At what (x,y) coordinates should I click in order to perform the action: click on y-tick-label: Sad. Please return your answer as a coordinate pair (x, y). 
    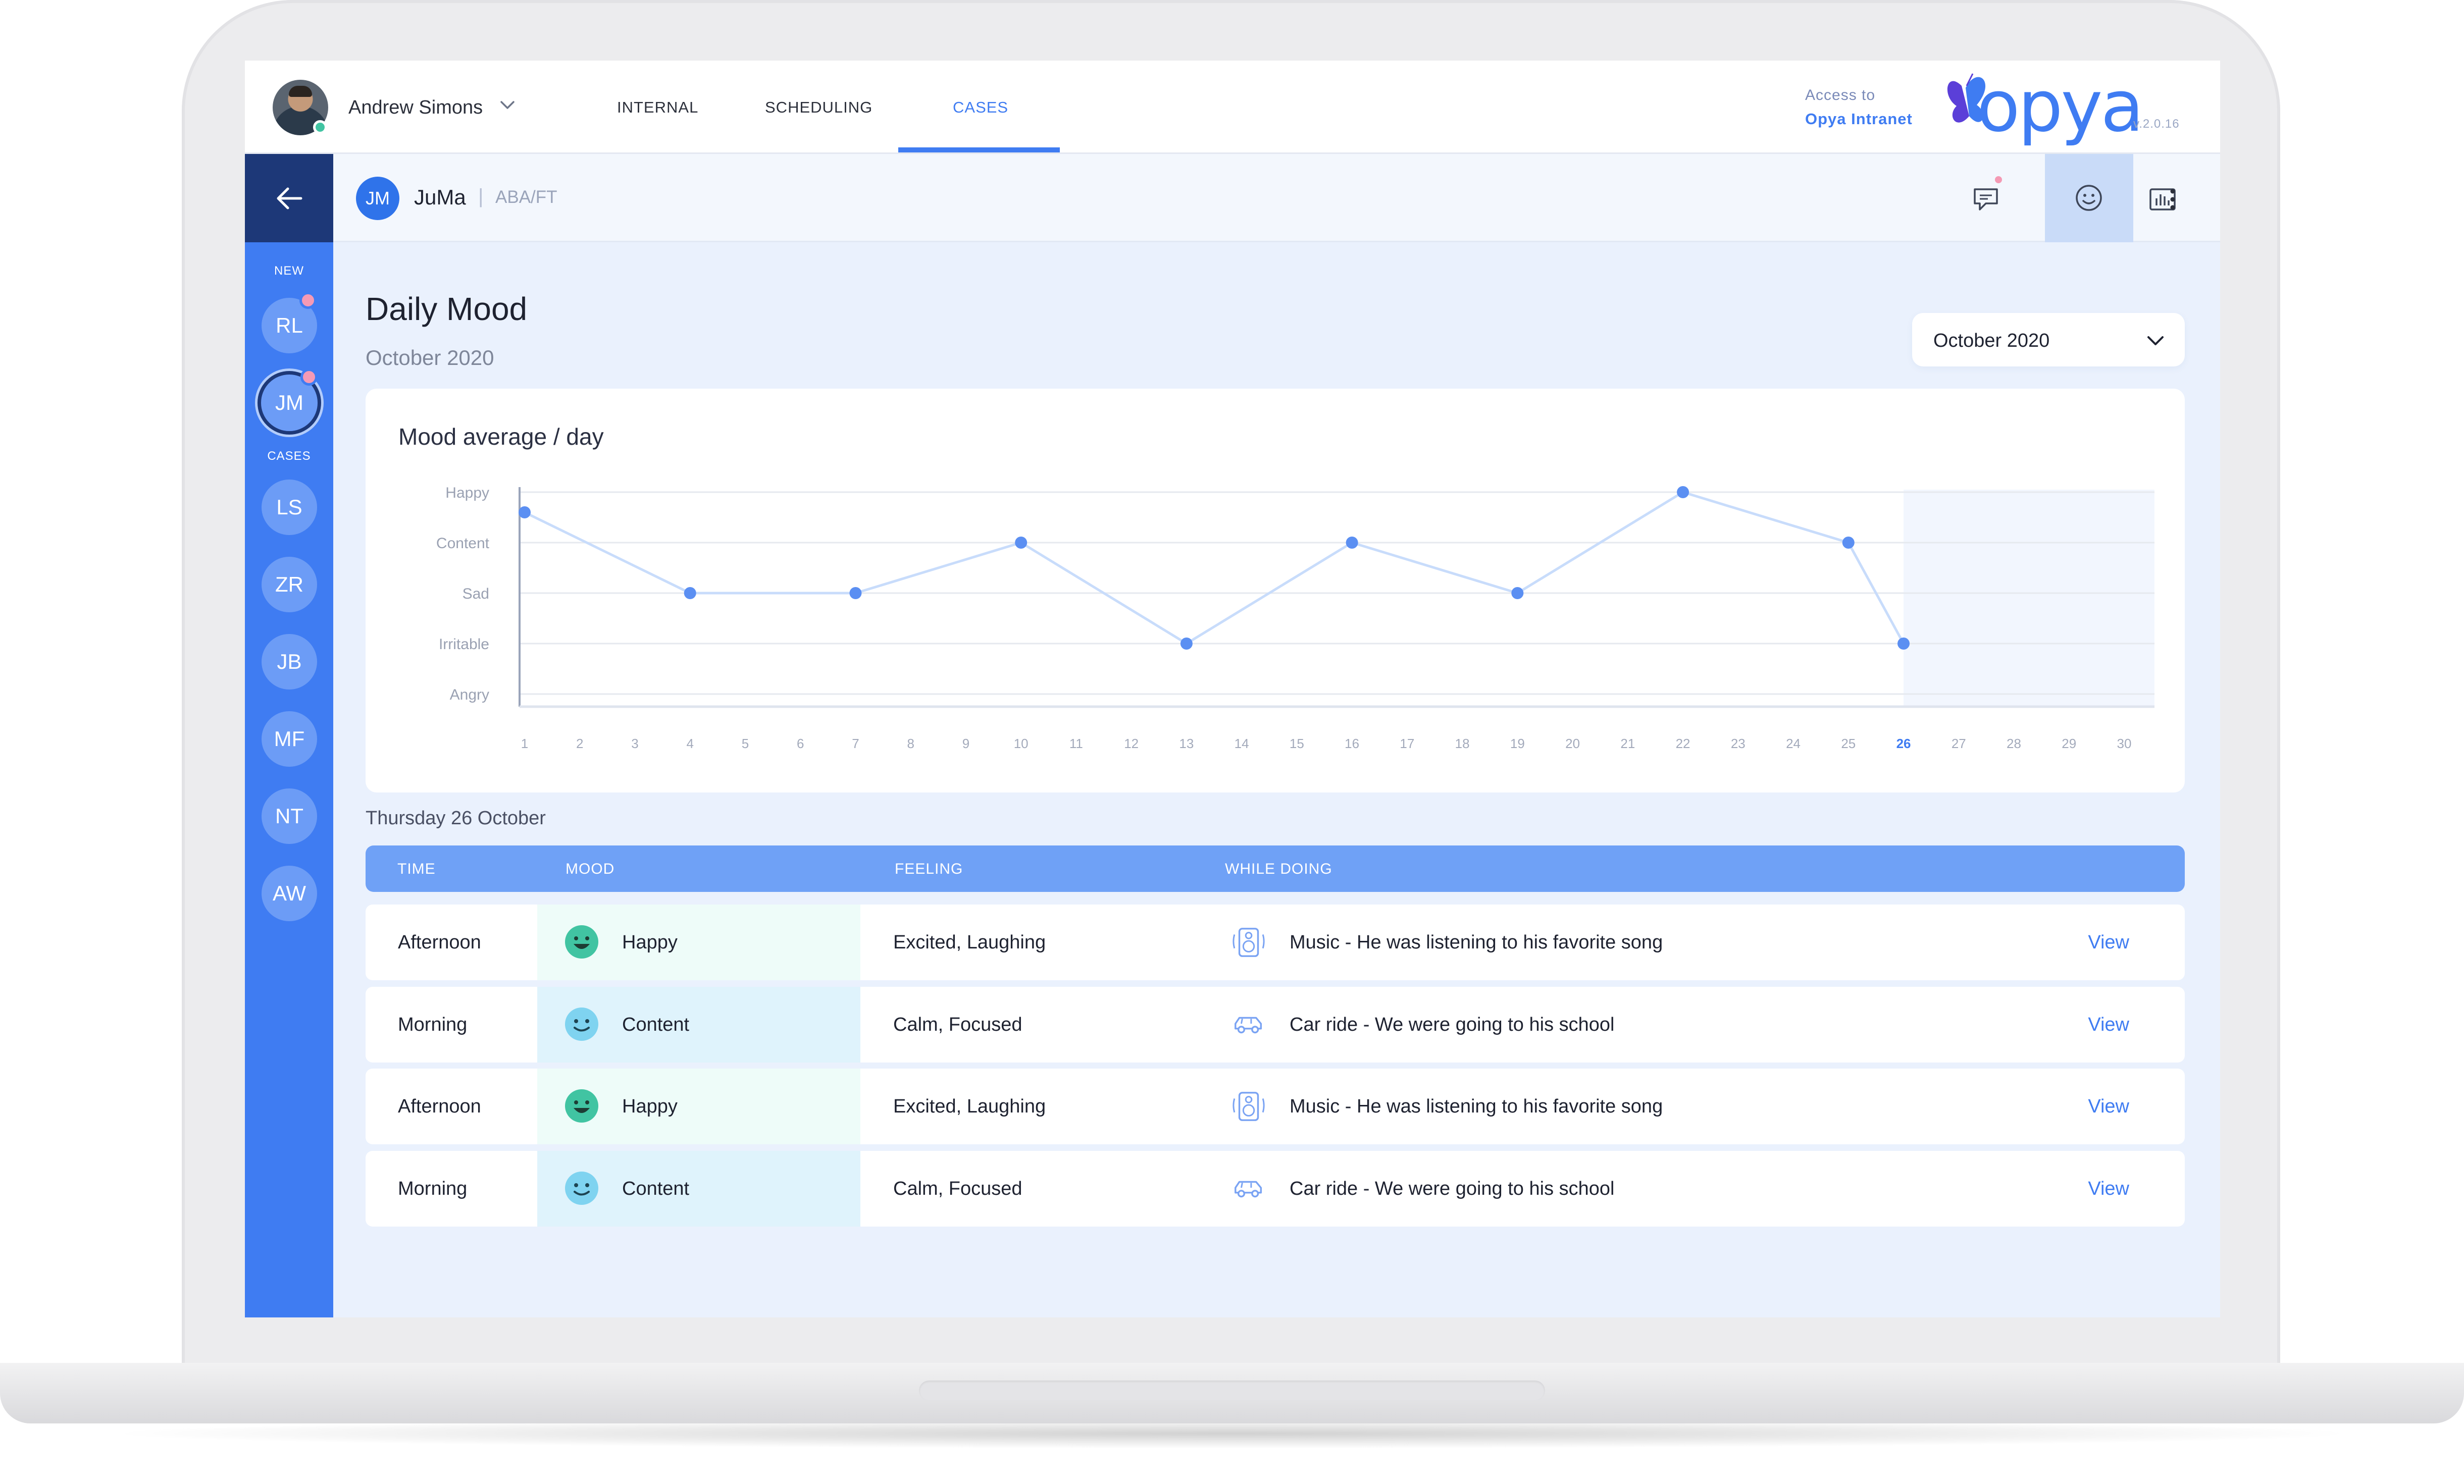
    Looking at the image, I should click on (476, 594).